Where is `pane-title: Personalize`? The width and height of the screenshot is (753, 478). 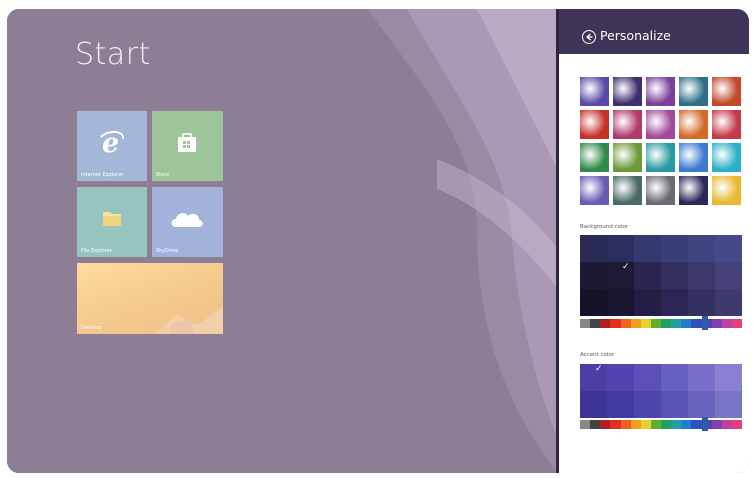 pane-title: Personalize is located at coordinates (635, 35).